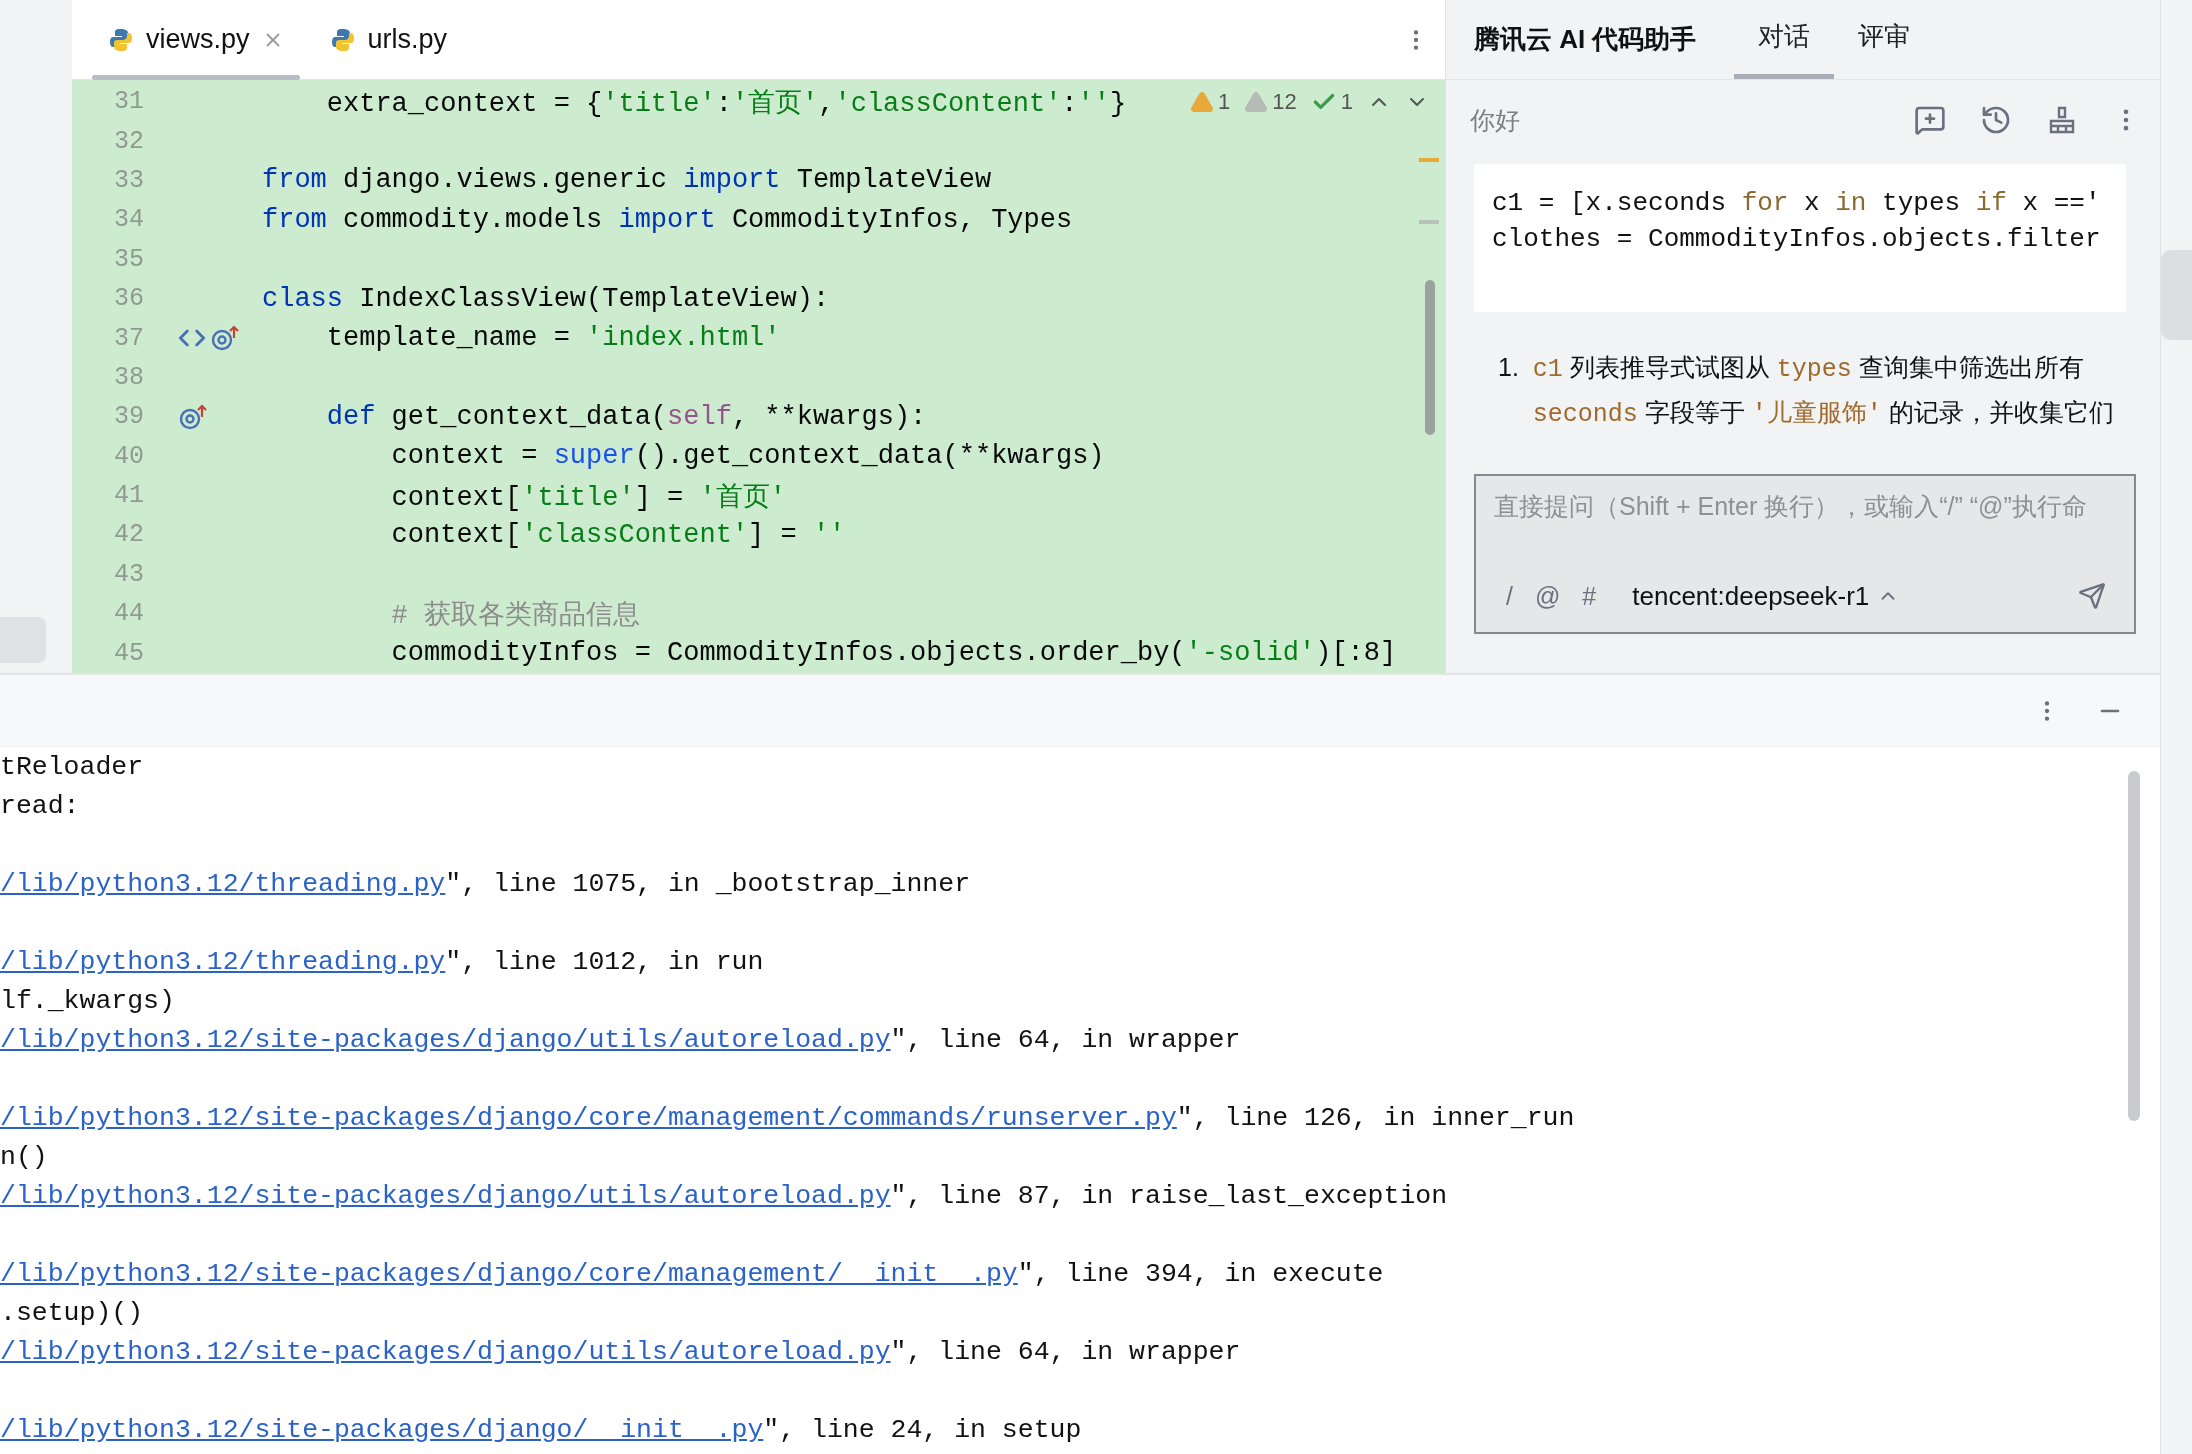 The width and height of the screenshot is (2192, 1454). Describe the element at coordinates (1429, 222) in the screenshot. I see `change-marker` at that location.